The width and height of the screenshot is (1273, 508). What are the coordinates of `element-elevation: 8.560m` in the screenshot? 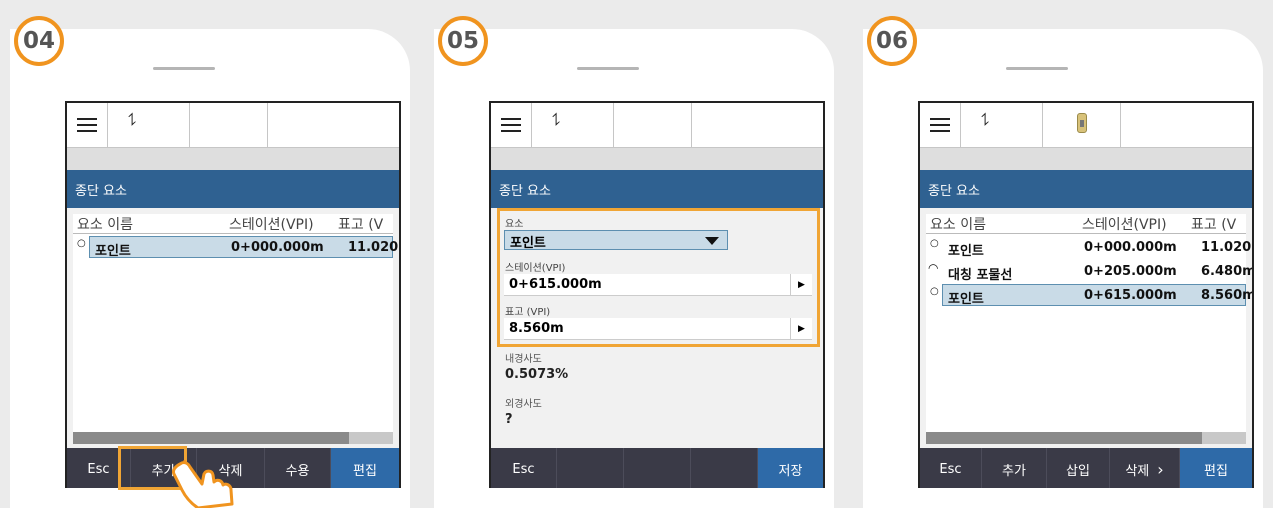 It's located at (1227, 295).